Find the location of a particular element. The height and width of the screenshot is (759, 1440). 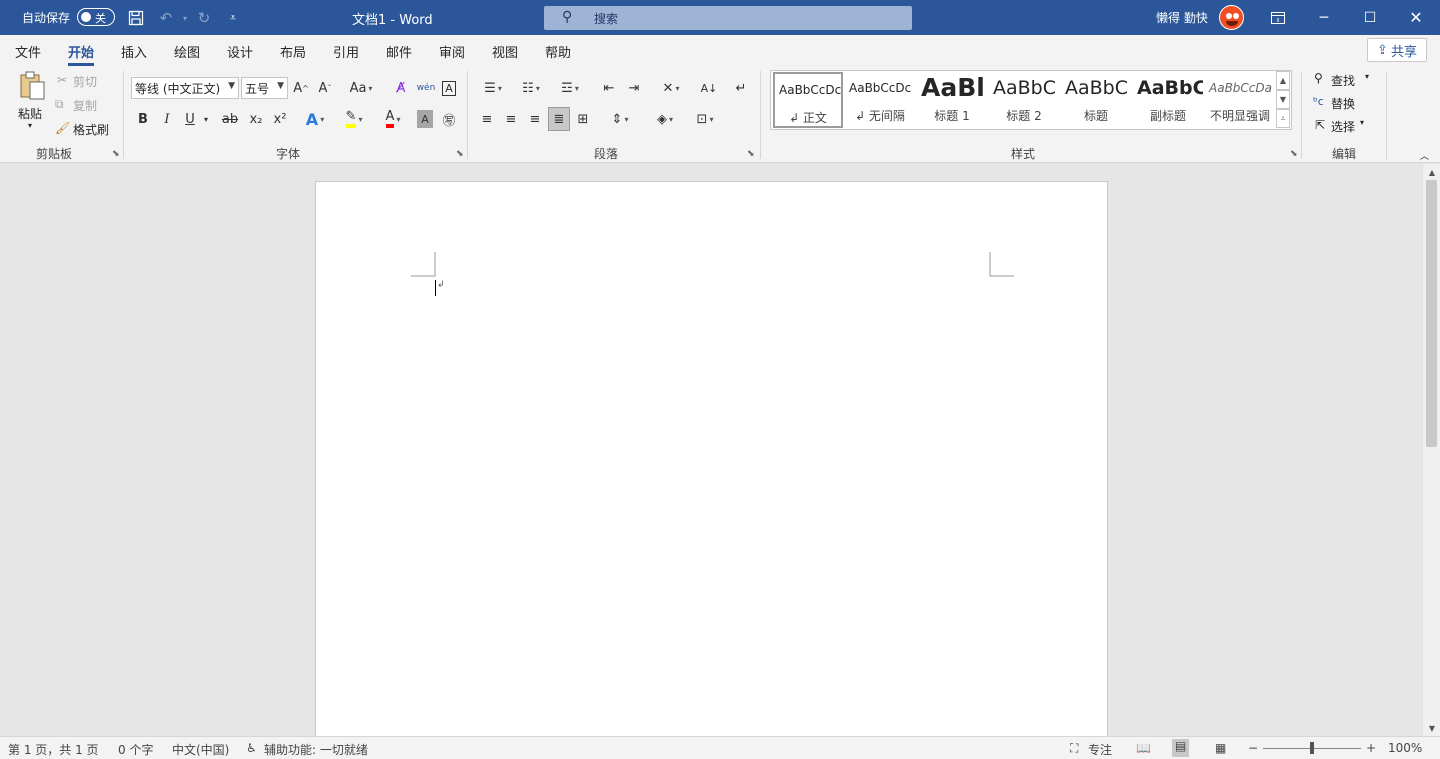

format-painter-label: 格式刷 is located at coordinates (91, 129).